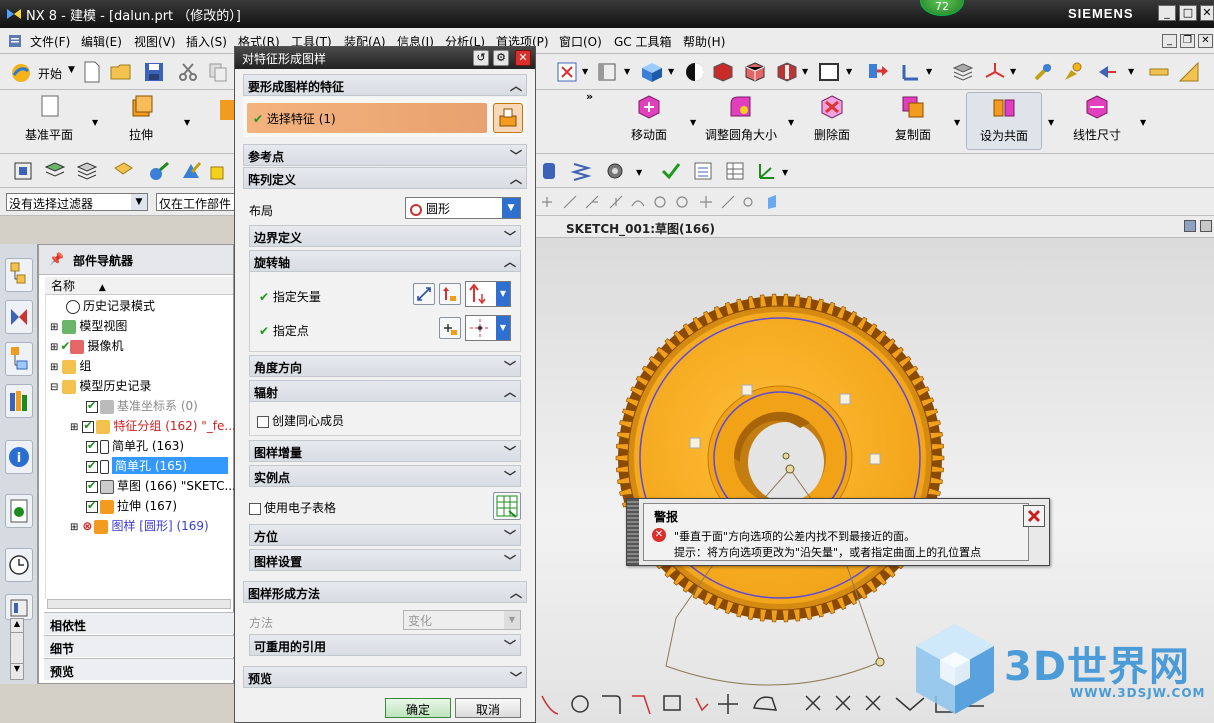 This screenshot has width=1214, height=723. I want to click on menu-gc-toolkit: GC 工具箱, so click(643, 41).